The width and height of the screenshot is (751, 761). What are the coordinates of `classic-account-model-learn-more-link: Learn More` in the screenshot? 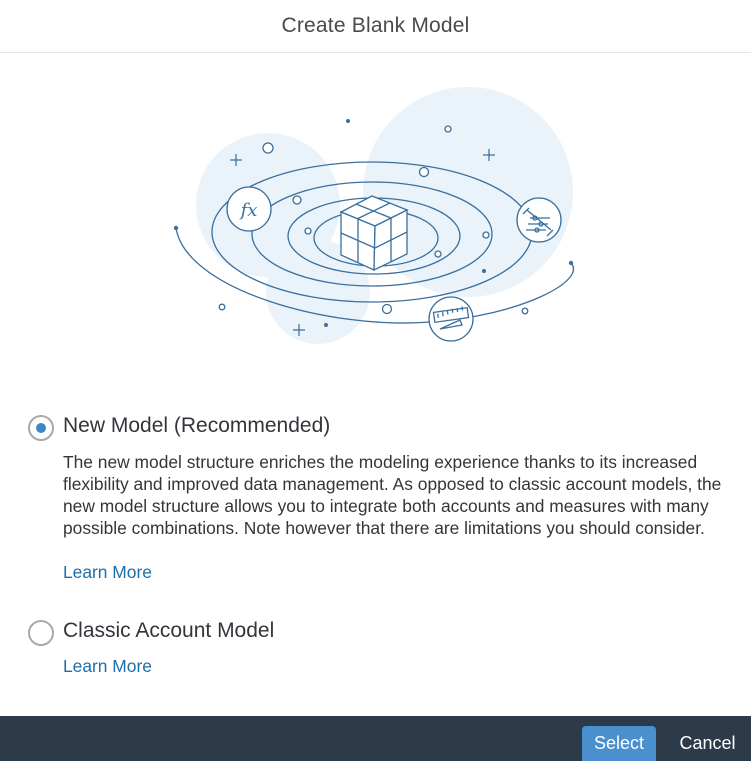 It's located at (107, 666).